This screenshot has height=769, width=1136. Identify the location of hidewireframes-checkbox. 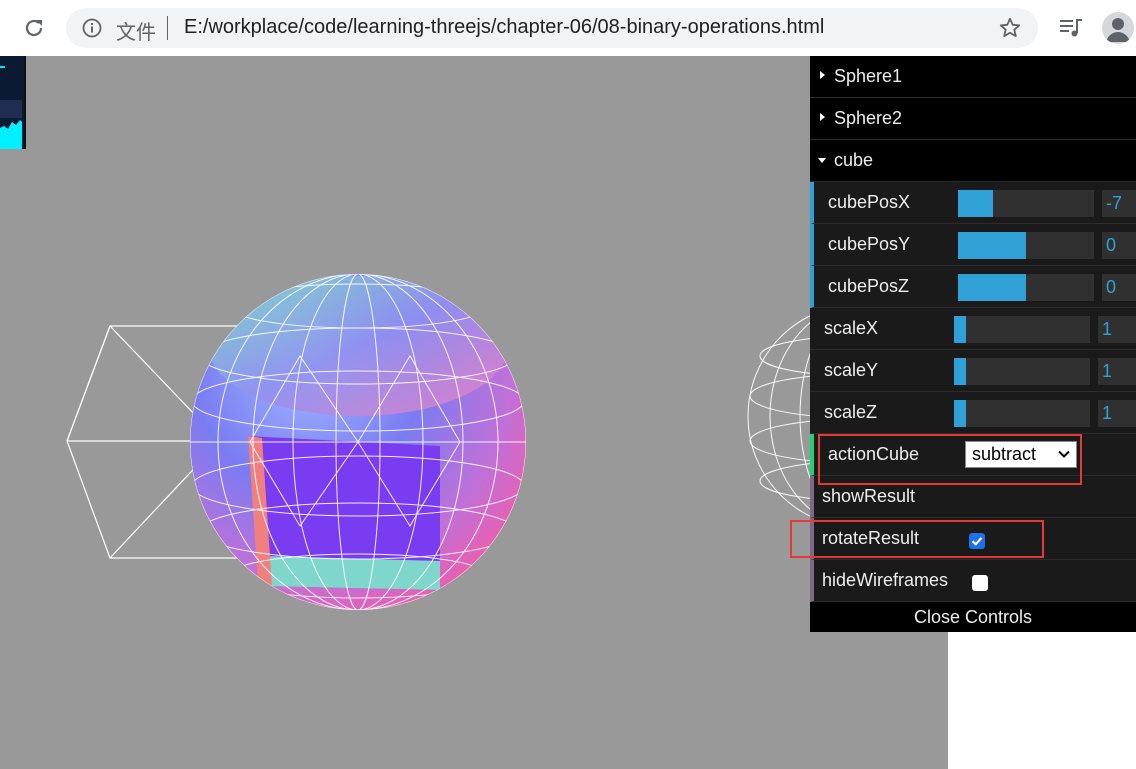
(980, 583).